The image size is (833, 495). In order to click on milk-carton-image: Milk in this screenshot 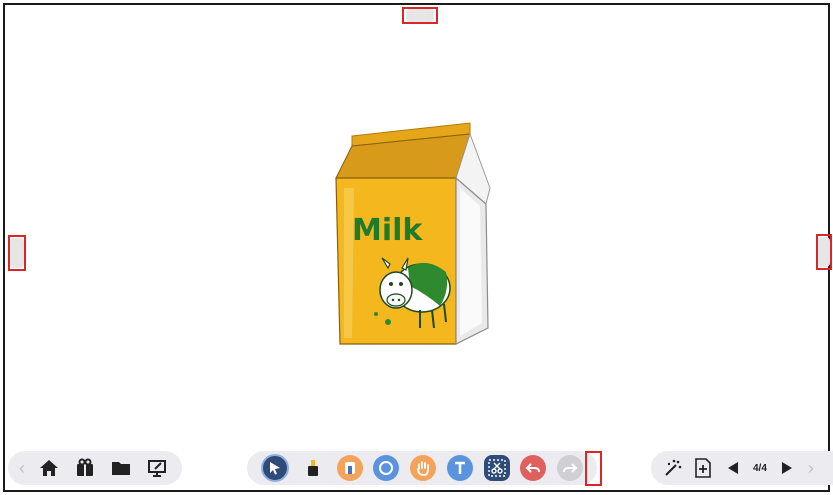, I will do `click(416, 234)`.